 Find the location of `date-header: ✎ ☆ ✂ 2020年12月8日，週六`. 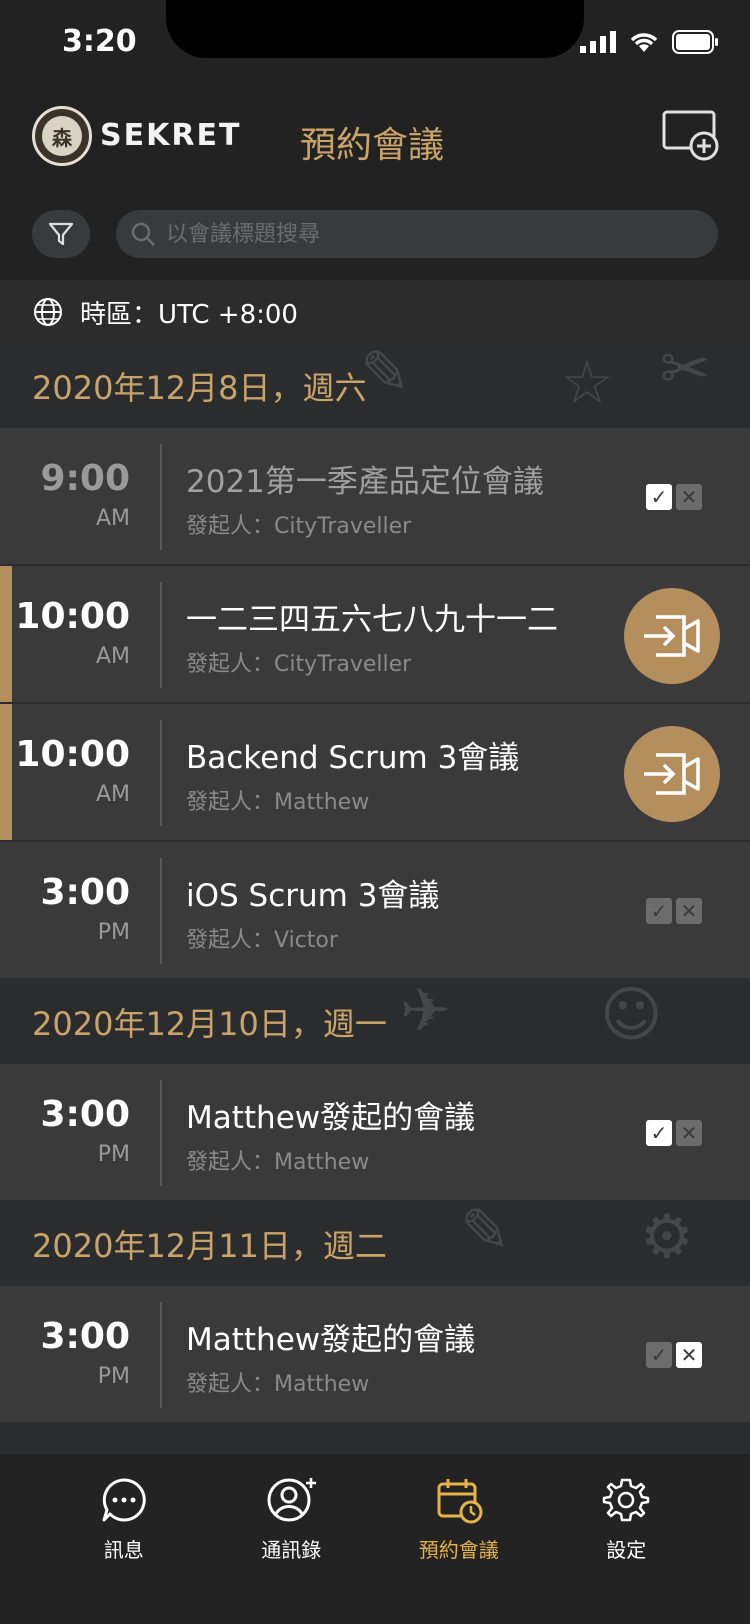

date-header: ✎ ☆ ✂ 2020年12月8日，週六 is located at coordinates (375, 386).